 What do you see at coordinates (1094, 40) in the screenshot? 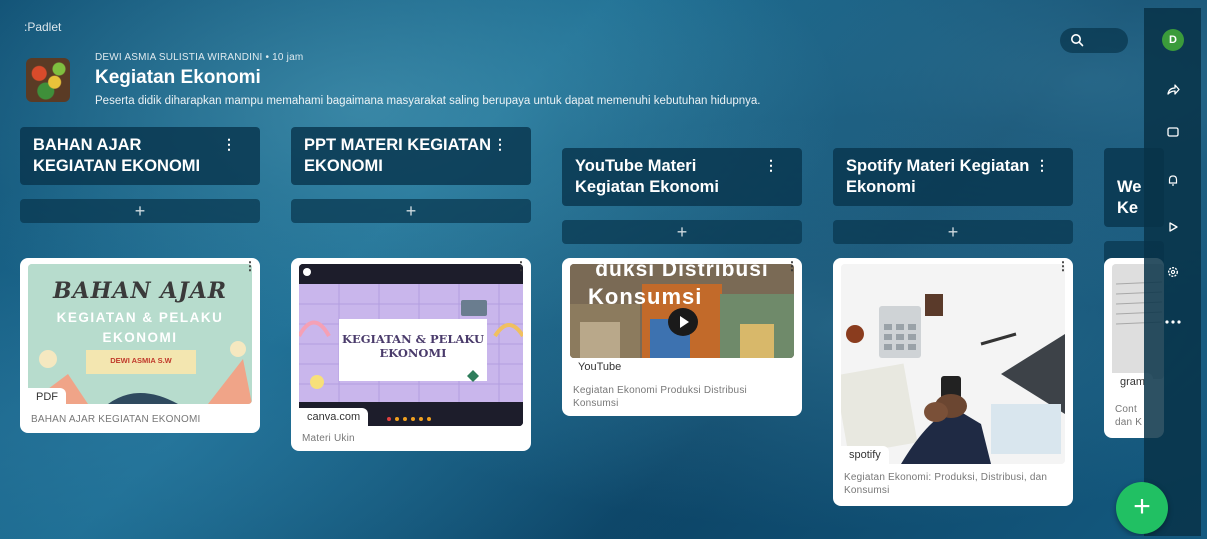
I see `search-button` at bounding box center [1094, 40].